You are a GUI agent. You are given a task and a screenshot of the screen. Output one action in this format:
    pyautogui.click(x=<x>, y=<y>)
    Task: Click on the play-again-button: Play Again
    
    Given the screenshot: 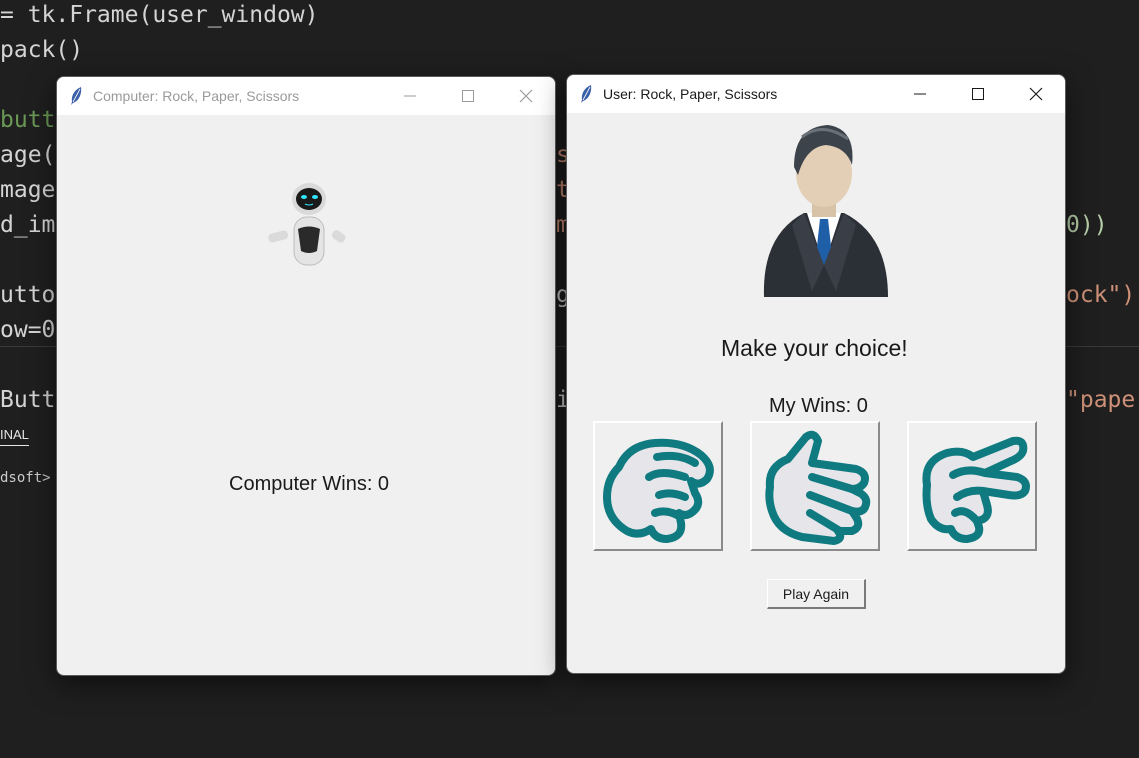 What is the action you would take?
    pyautogui.click(x=816, y=594)
    